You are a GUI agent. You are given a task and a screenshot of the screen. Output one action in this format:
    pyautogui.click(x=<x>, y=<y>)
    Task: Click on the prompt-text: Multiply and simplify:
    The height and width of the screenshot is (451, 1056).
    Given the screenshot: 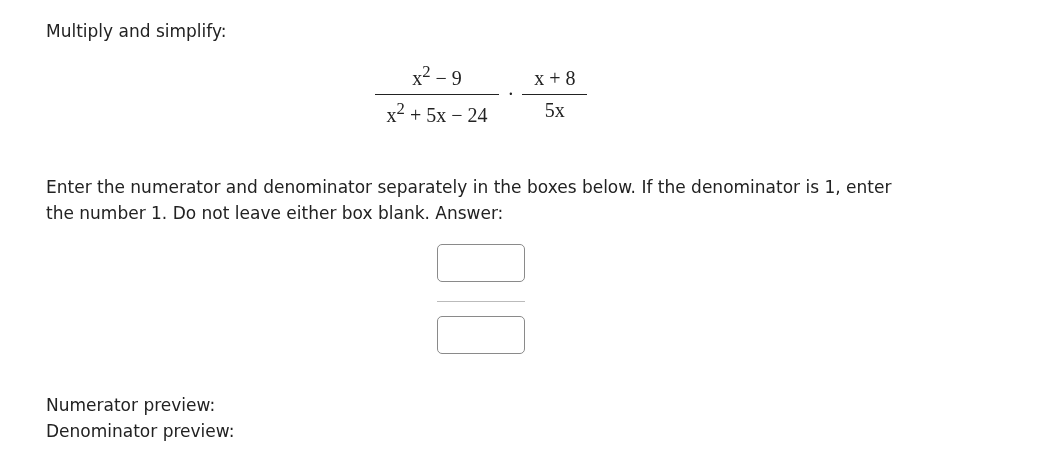 What is the action you would take?
    pyautogui.click(x=137, y=31)
    